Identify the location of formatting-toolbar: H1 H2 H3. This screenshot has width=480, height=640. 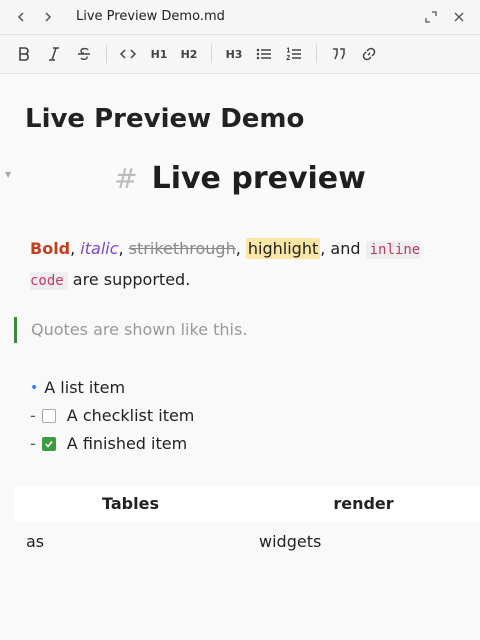
(240, 54).